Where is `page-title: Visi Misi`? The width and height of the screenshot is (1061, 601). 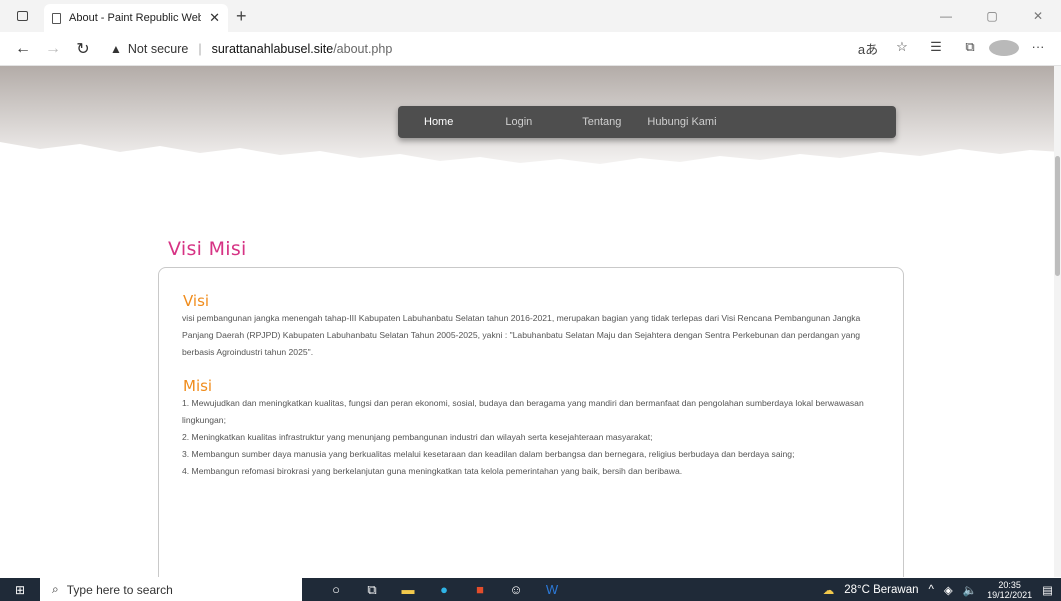 page-title: Visi Misi is located at coordinates (207, 249).